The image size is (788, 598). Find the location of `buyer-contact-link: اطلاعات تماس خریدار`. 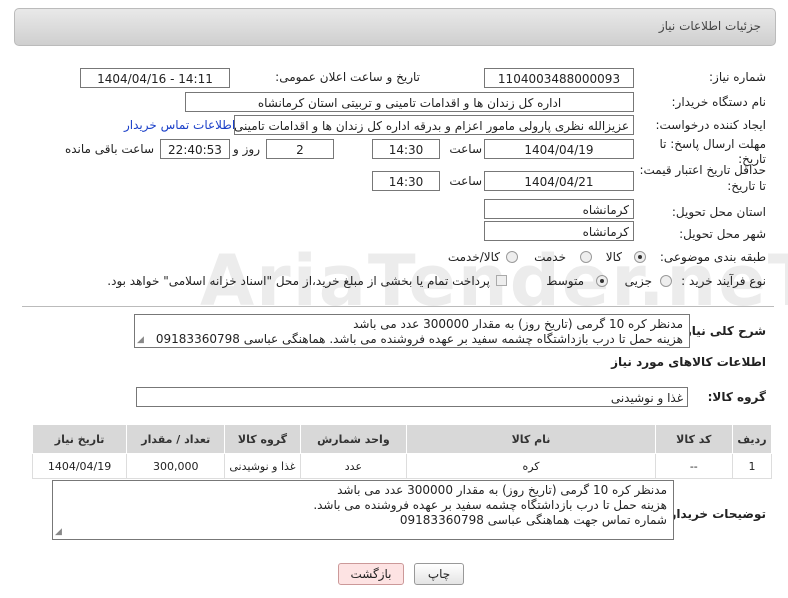

buyer-contact-link: اطلاعات تماس خریدار is located at coordinates (179, 125).